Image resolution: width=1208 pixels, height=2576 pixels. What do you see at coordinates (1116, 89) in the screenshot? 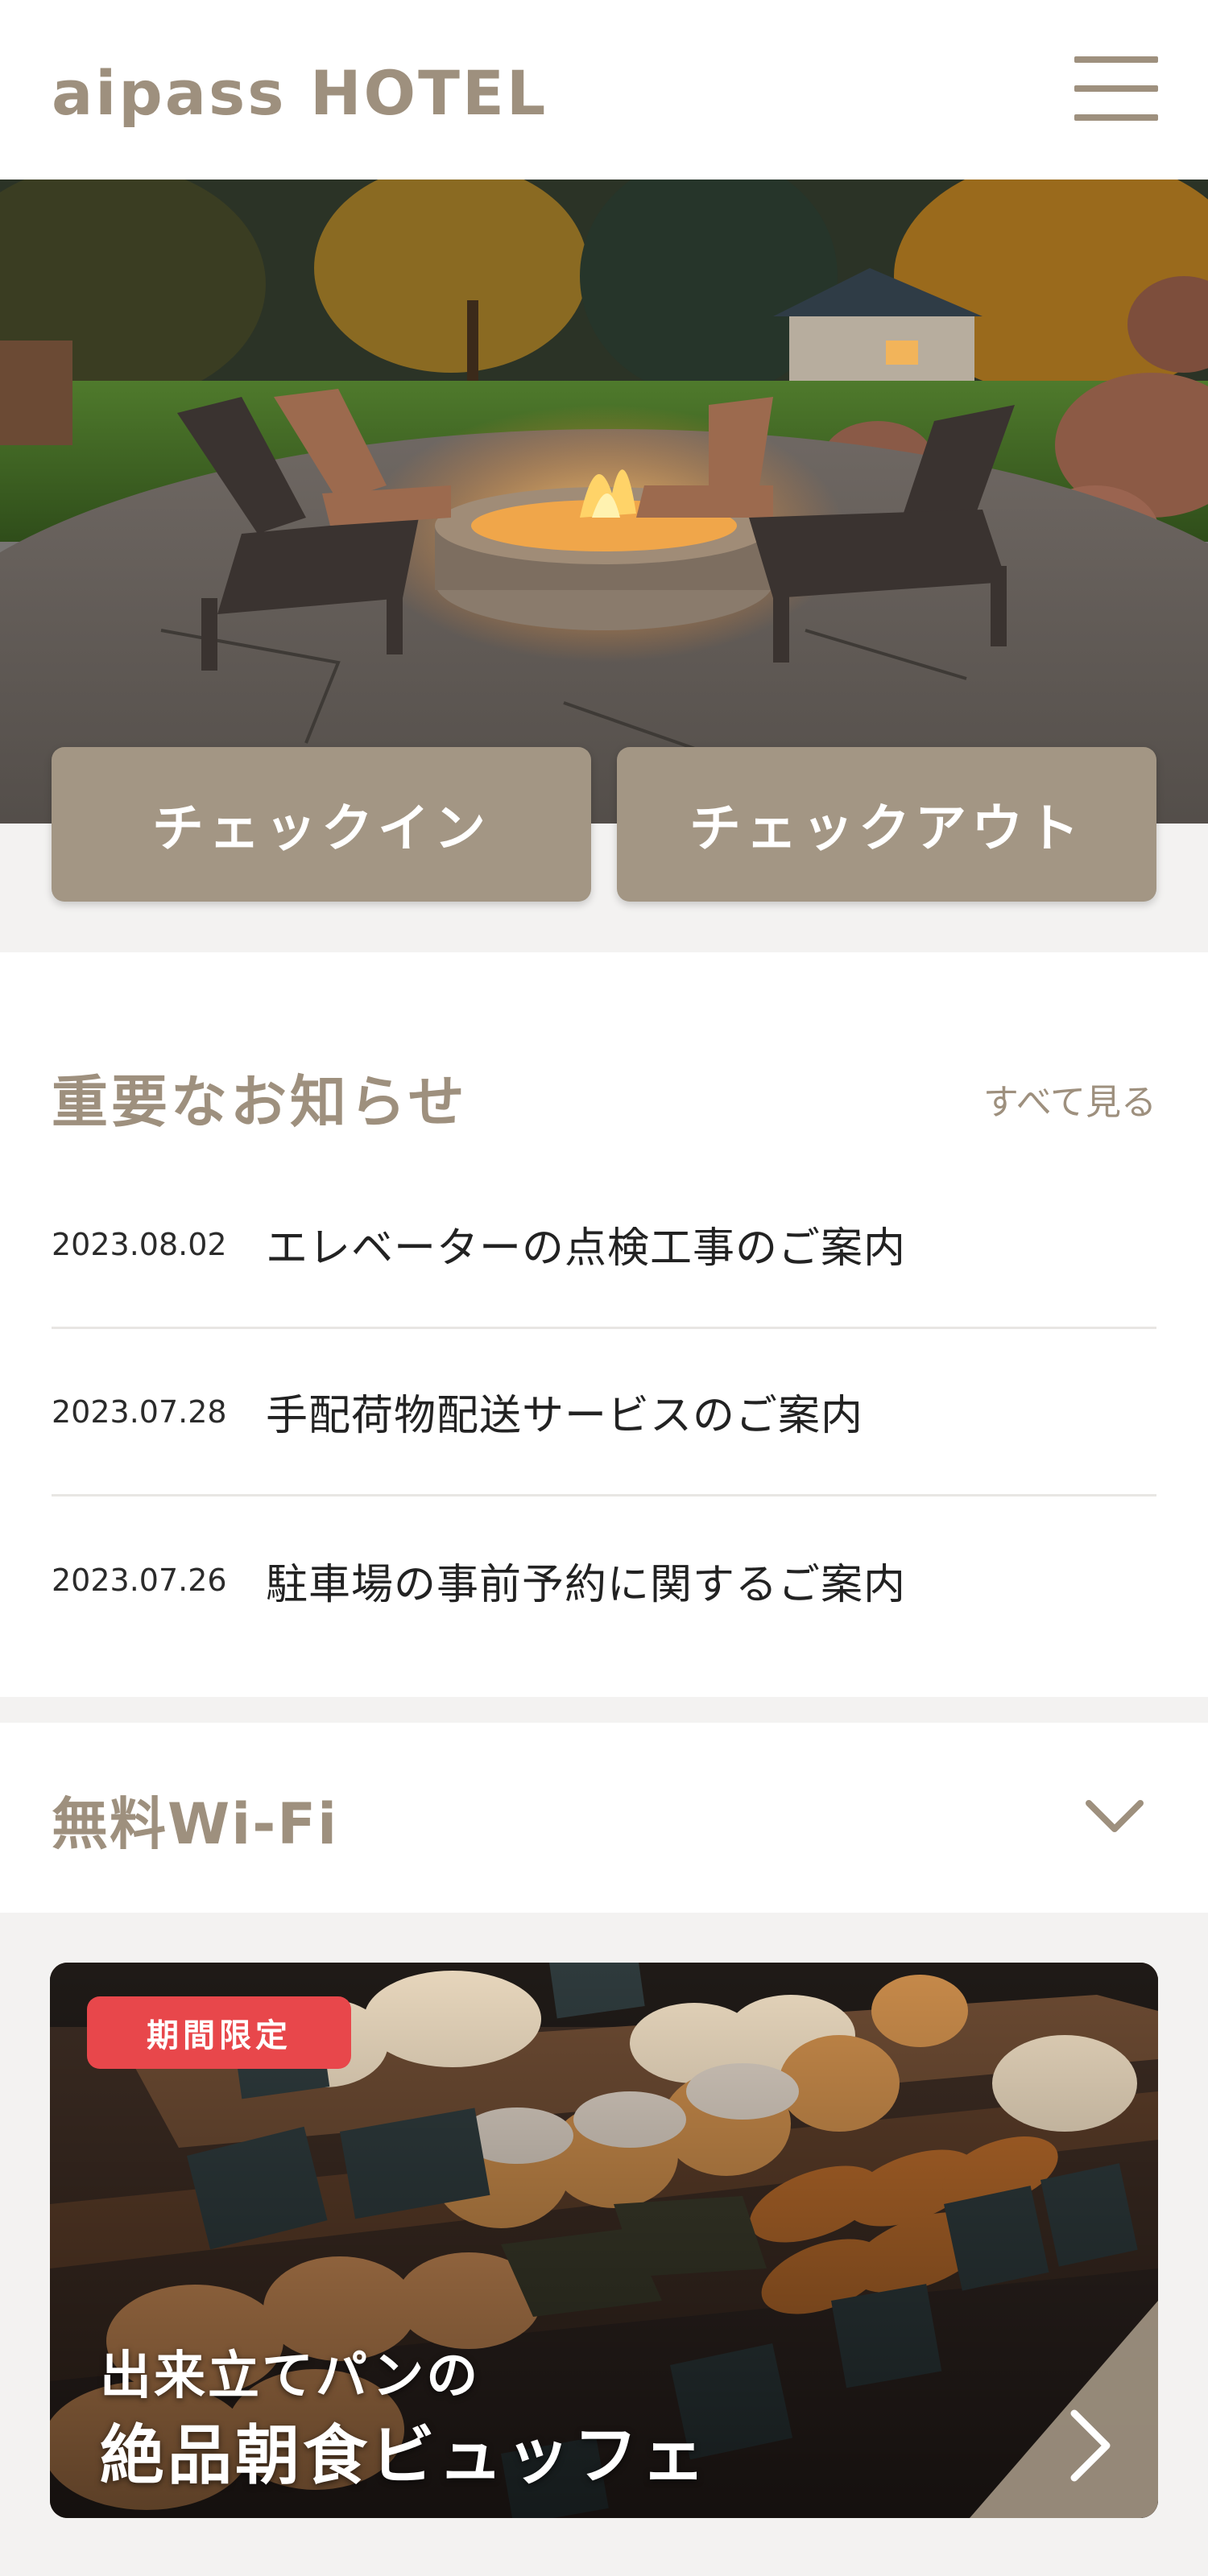
I see `hamburger-menu-icon` at bounding box center [1116, 89].